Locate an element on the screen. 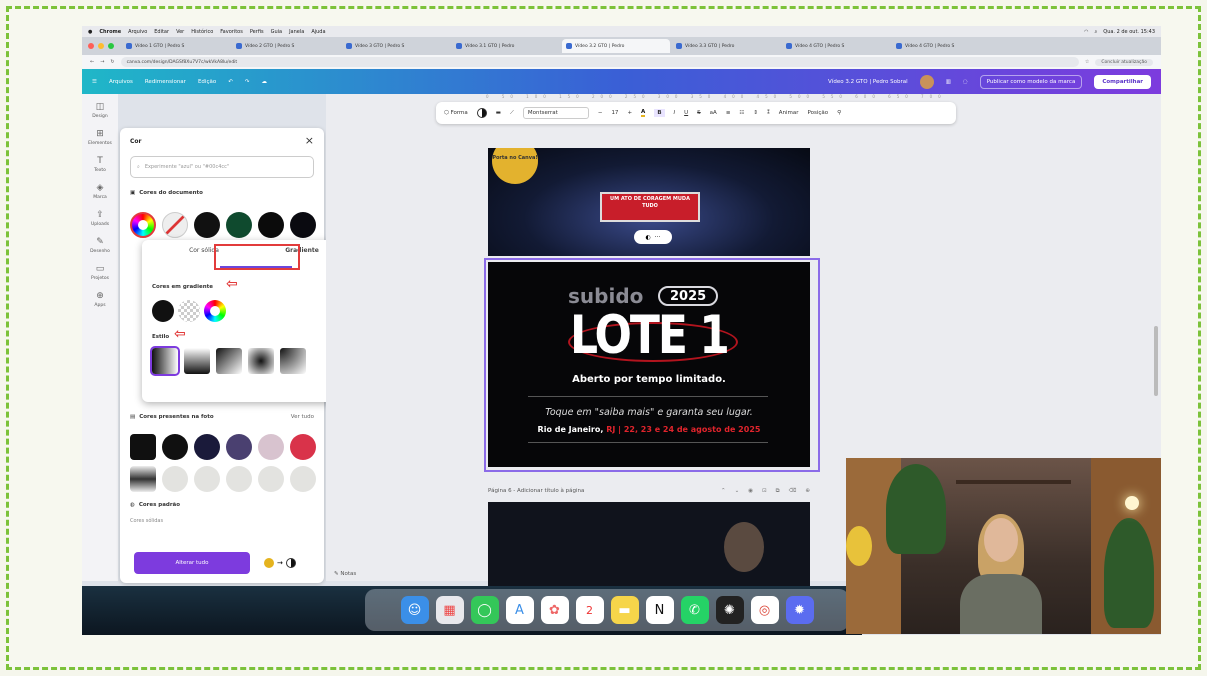 The height and width of the screenshot is (676, 1207). chevron-up-icon: ⌃ is located at coordinates (723, 491).